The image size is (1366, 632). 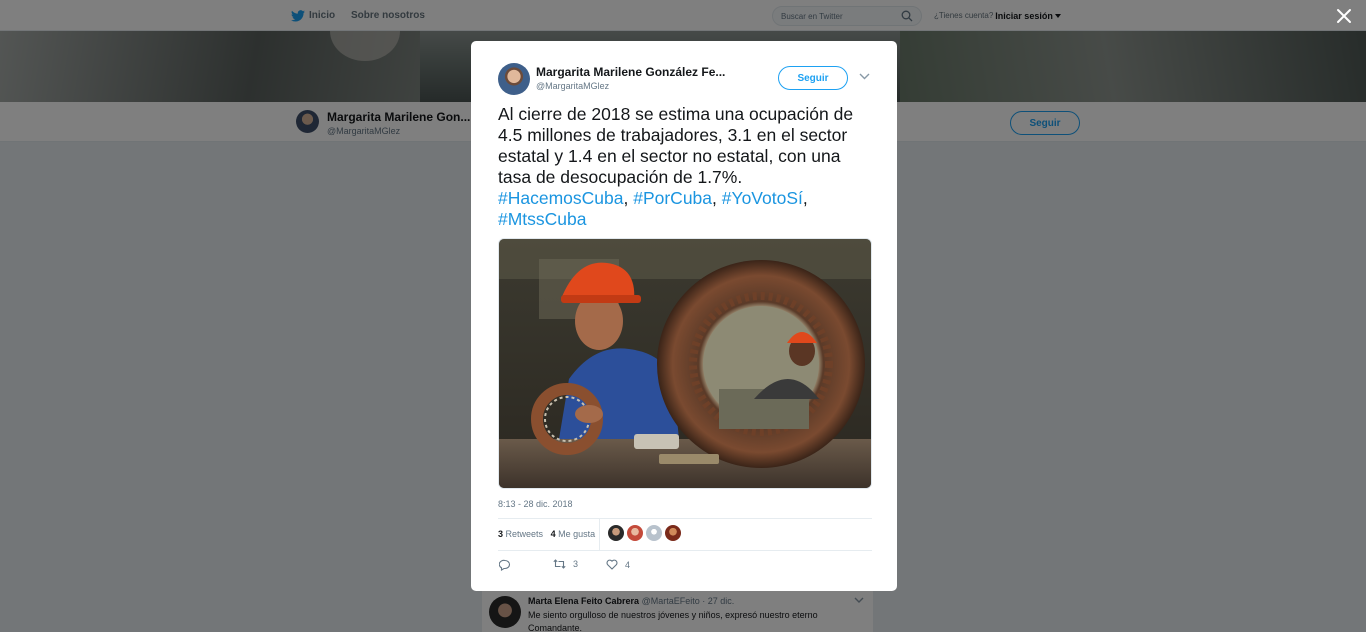 I want to click on like-action-count: 4, so click(x=628, y=564).